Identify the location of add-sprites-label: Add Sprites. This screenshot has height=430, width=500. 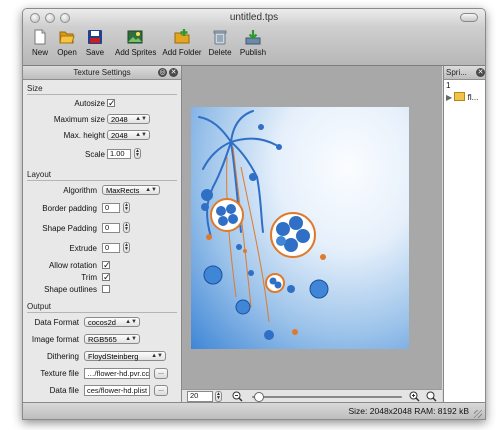
(136, 52).